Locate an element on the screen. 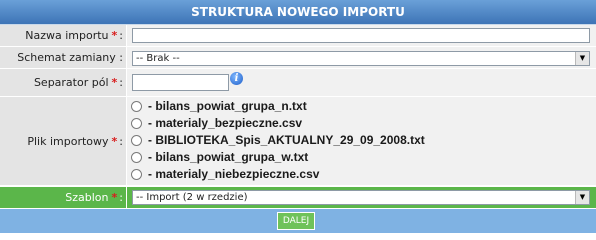 Image resolution: width=596 pixels, height=240 pixels. template-cell: -- Import (2 w rzedzie) ▼ is located at coordinates (361, 197).